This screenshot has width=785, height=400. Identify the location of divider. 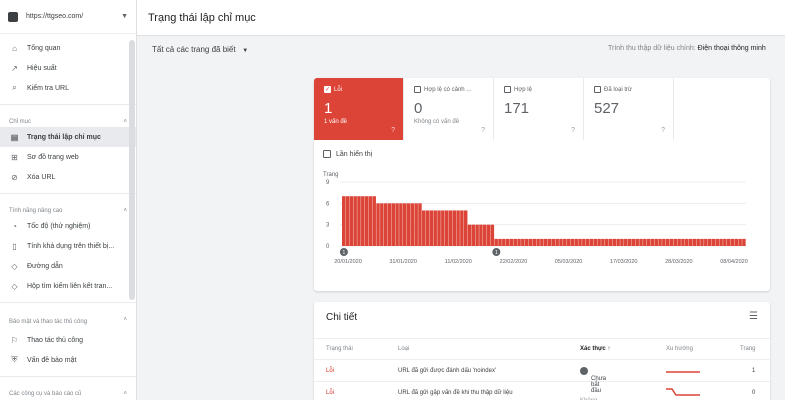
(68, 302).